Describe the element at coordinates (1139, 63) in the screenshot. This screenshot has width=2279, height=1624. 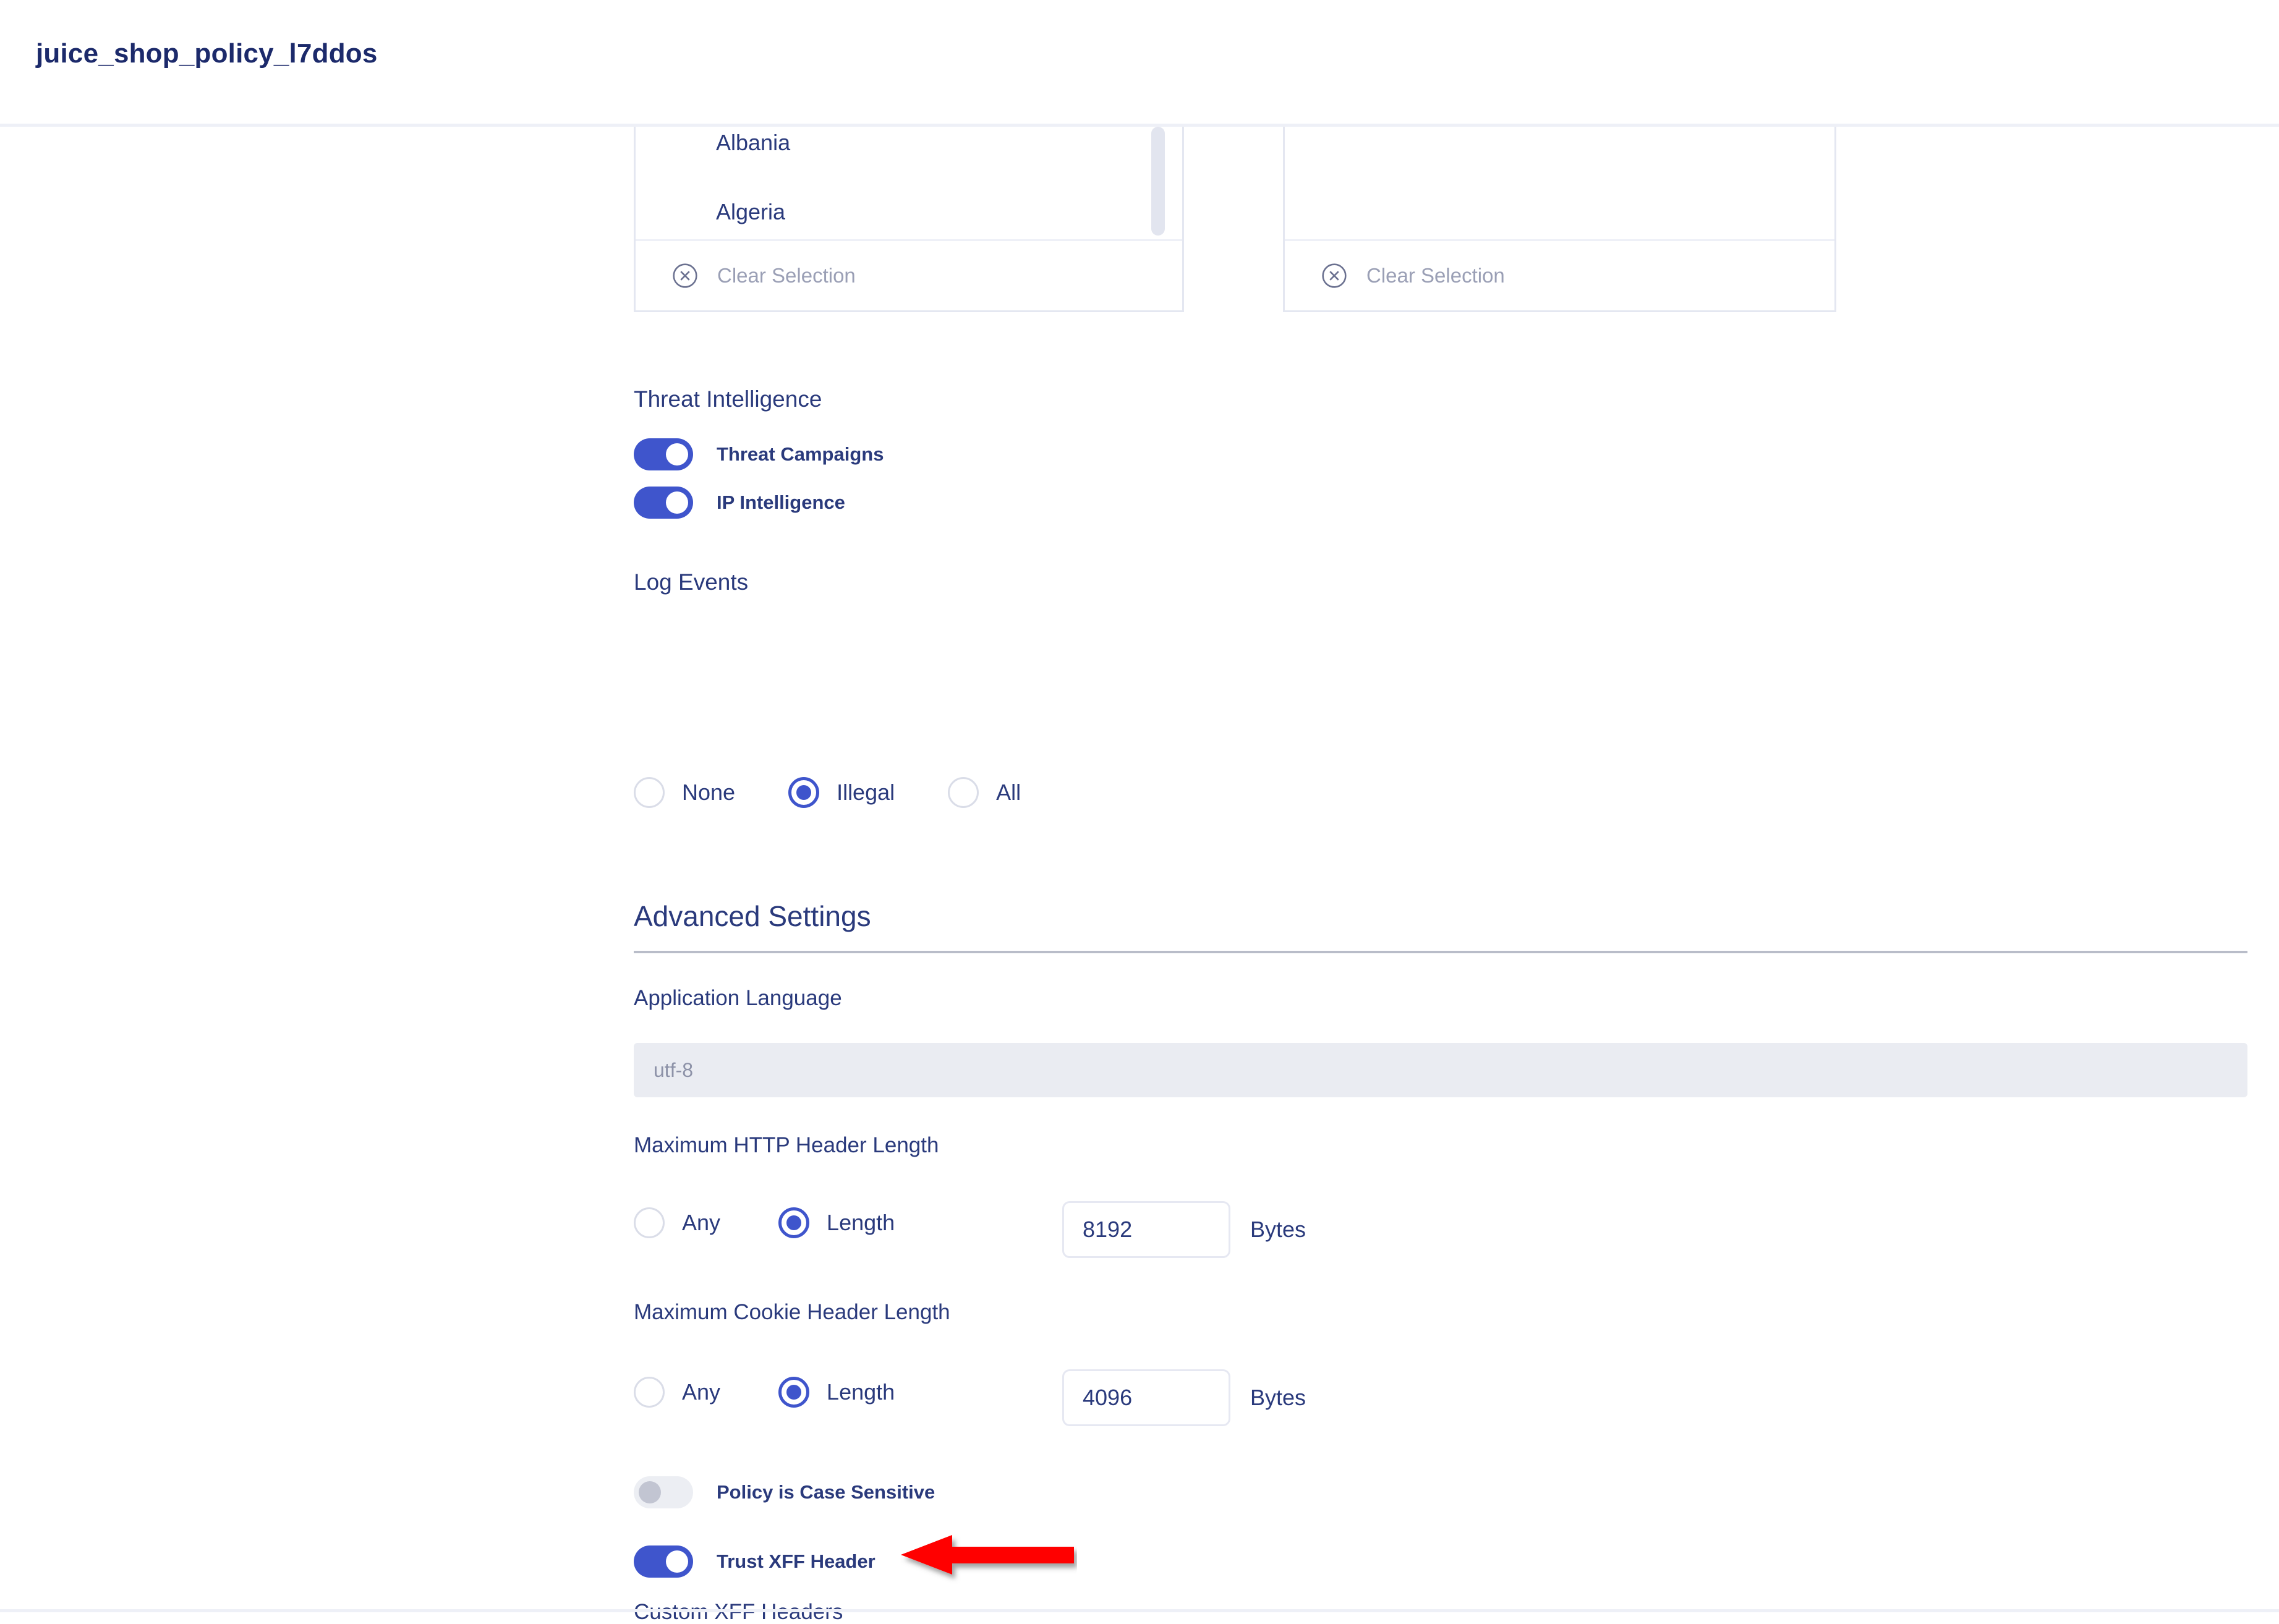
I see `page-header: juice_shop_policy_l7ddos` at that location.